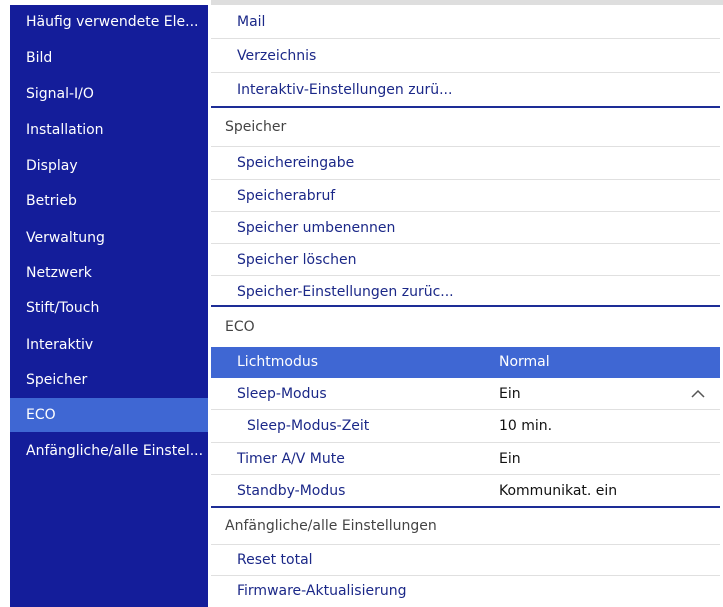 This screenshot has width=723, height=607. Describe the element at coordinates (465, 591) in the screenshot. I see `menu-row-firmware: Firmware-Aktualisierung` at that location.